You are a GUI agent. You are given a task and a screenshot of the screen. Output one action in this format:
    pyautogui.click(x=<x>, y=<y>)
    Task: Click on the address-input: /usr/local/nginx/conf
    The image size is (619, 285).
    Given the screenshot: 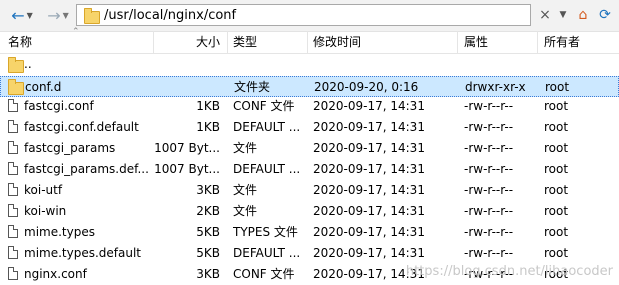 What is the action you would take?
    pyautogui.click(x=170, y=15)
    